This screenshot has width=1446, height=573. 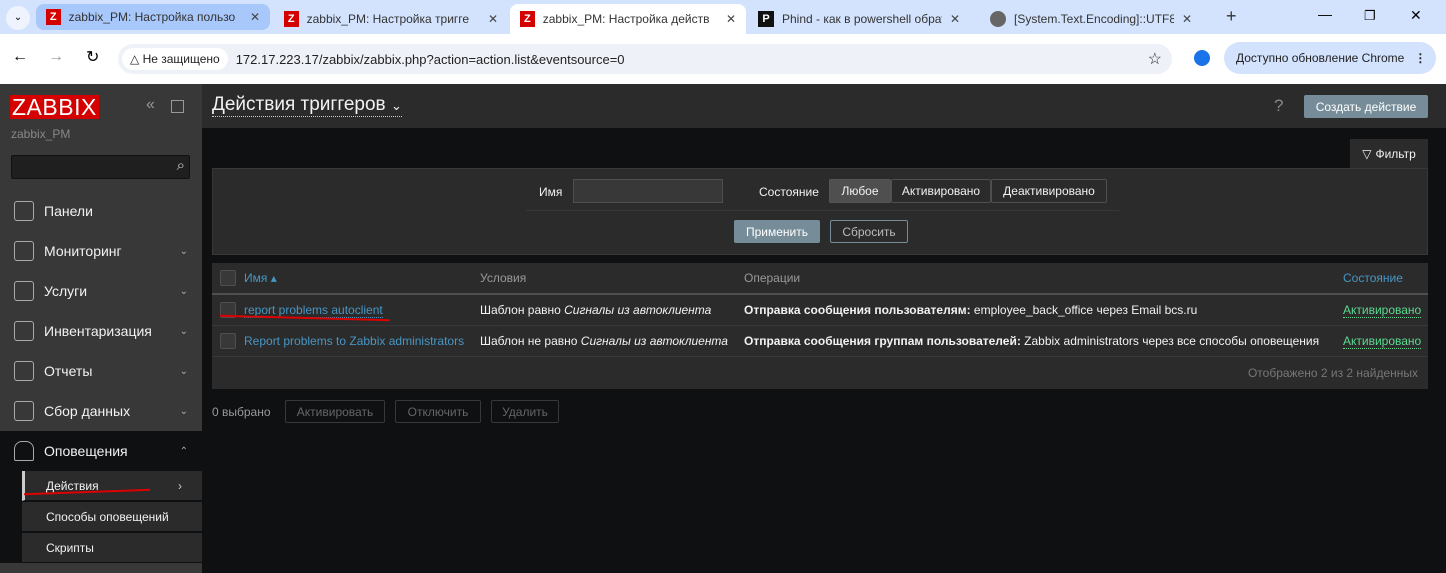 I want to click on data-collection-icon, so click(x=24, y=411).